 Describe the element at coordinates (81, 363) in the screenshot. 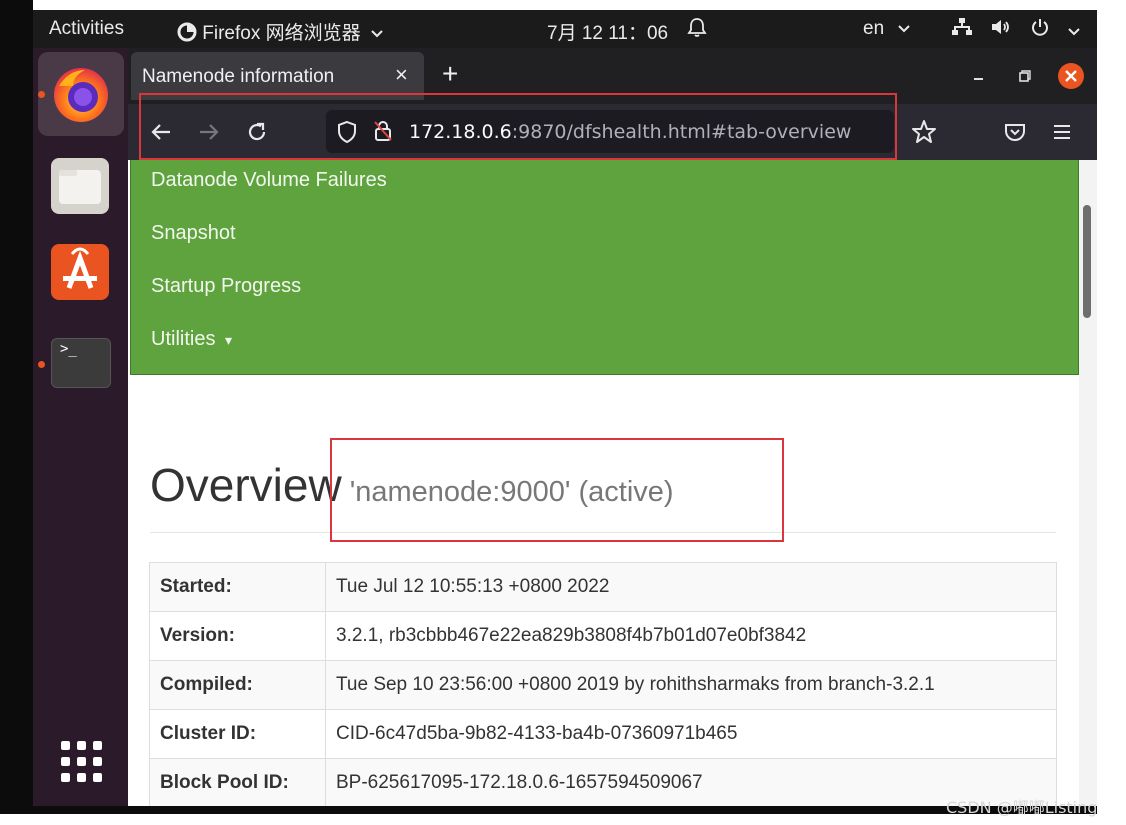

I see `dock-terminal: >_` at that location.